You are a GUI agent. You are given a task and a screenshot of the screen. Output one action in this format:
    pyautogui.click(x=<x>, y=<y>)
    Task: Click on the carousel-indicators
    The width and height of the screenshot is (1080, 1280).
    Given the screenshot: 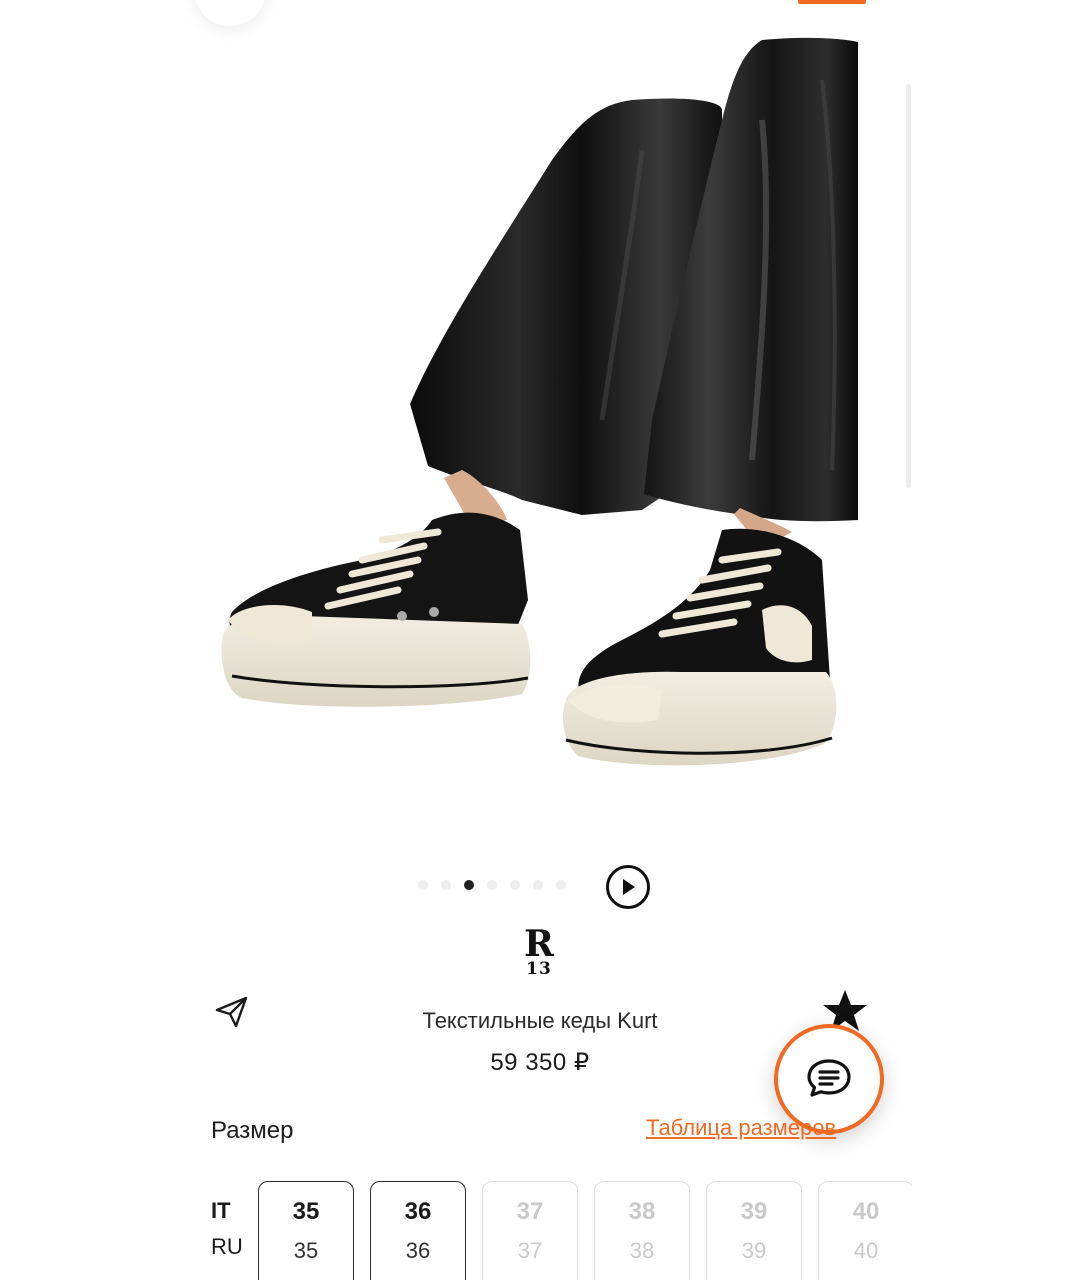 What is the action you would take?
    pyautogui.click(x=492, y=885)
    